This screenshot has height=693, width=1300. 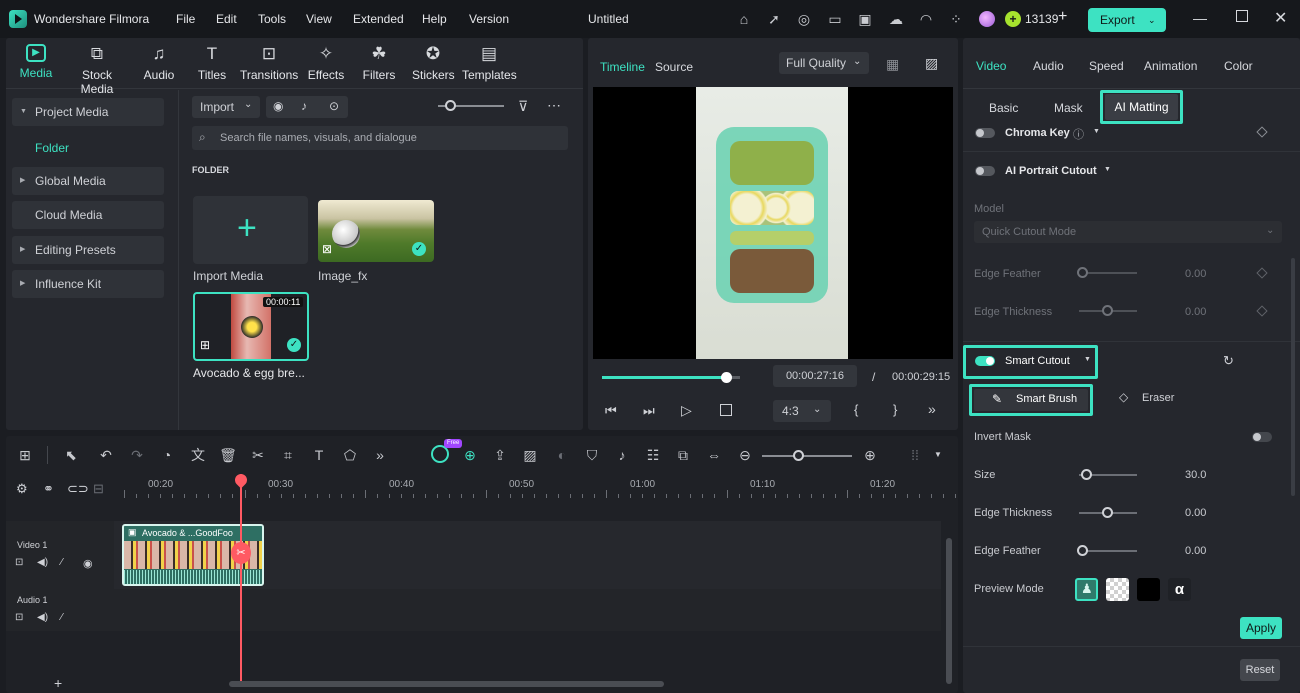 What do you see at coordinates (25, 455) in the screenshot?
I see `layout-grid-icon: ⊞` at bounding box center [25, 455].